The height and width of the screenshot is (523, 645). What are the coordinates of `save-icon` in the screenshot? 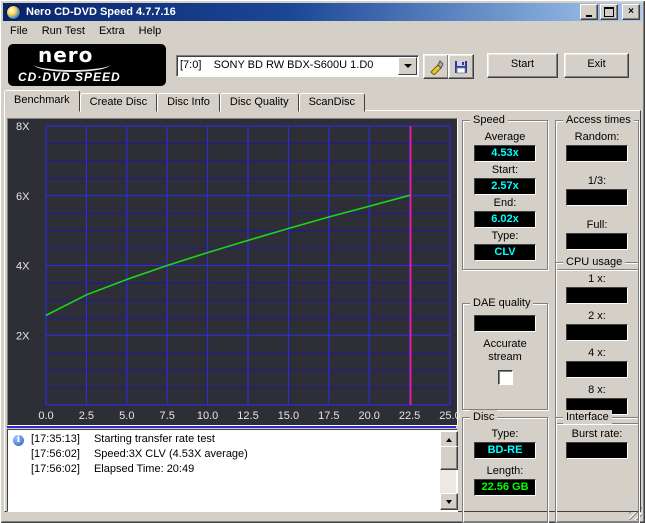 It's located at (461, 66).